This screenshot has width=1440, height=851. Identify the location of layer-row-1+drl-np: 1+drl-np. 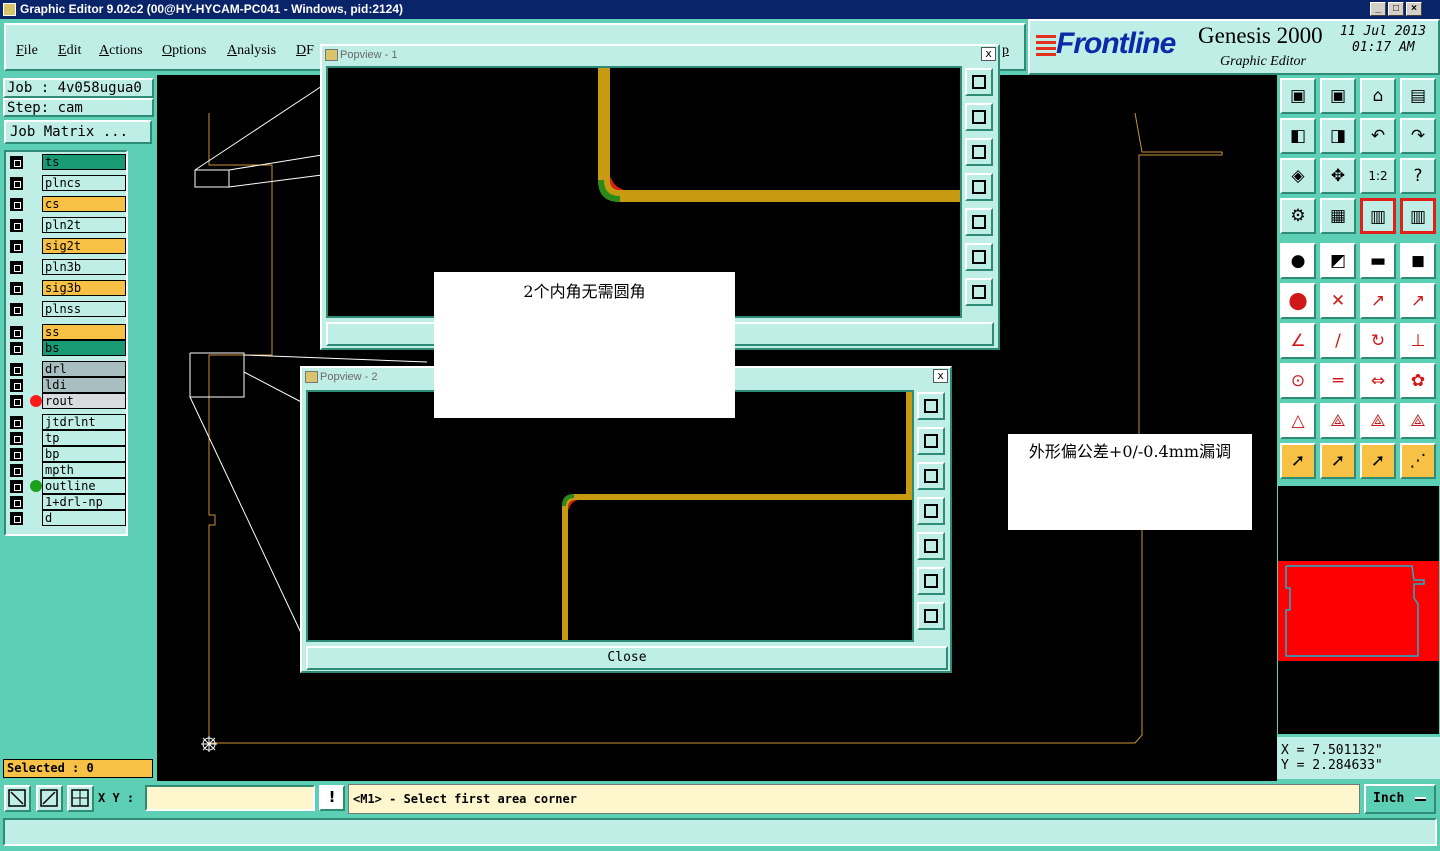
(67, 502).